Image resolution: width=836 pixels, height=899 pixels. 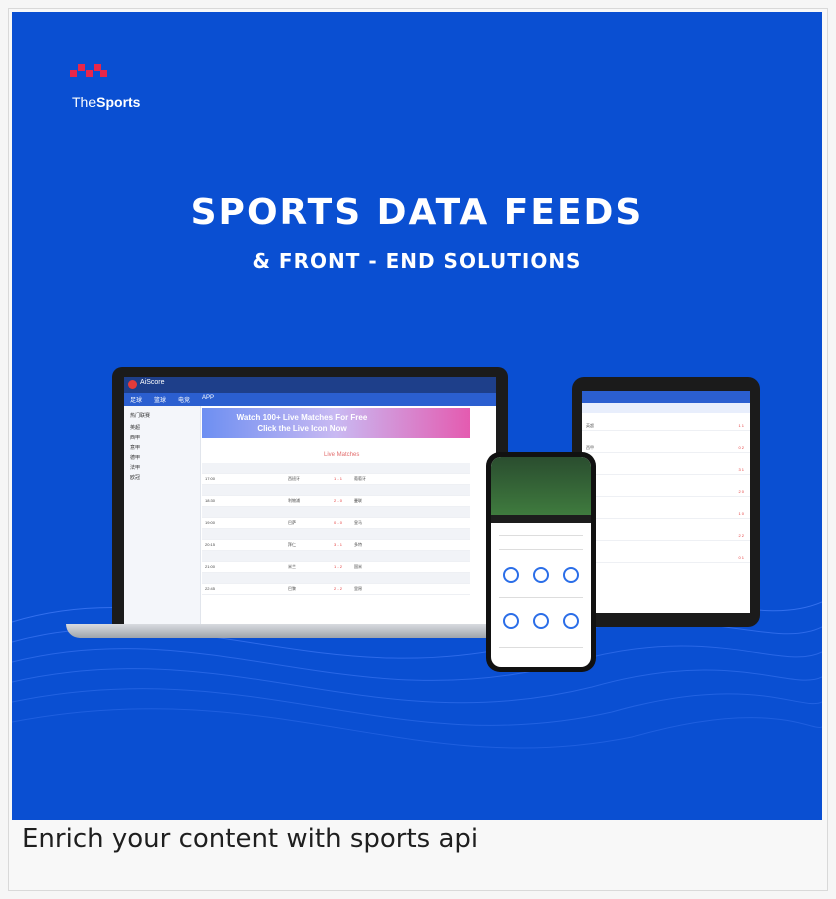 I want to click on league-score: 0 1, so click(x=741, y=557).